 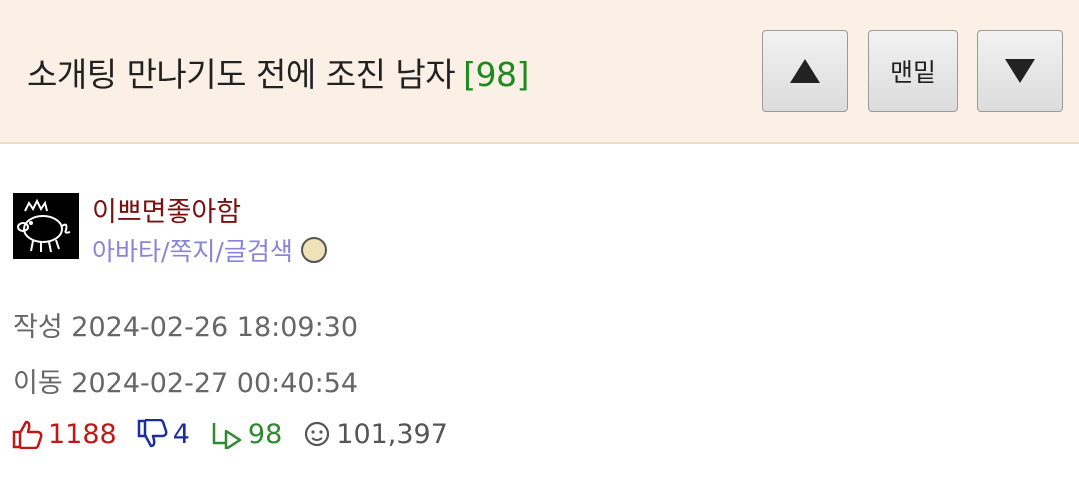 I want to click on thumbs-up-icon, so click(x=27, y=434).